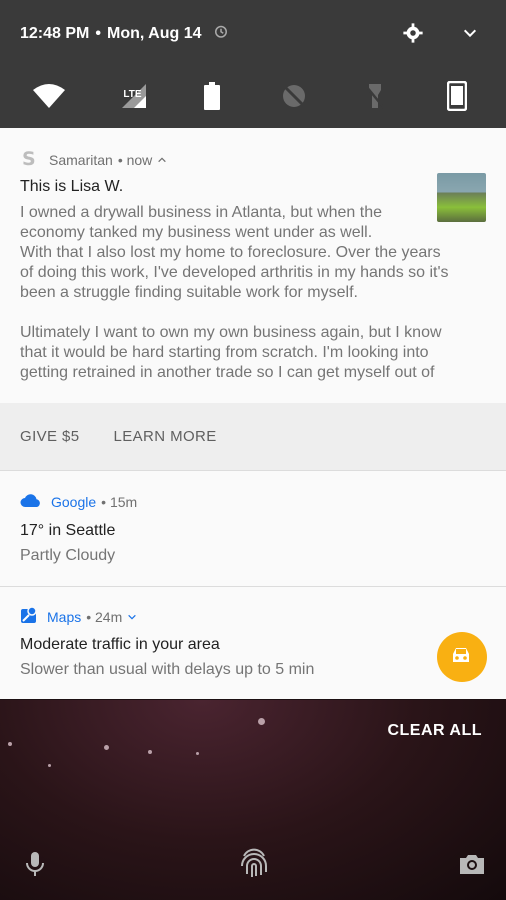 The height and width of the screenshot is (900, 506). What do you see at coordinates (64, 616) in the screenshot?
I see `app-name: Maps` at bounding box center [64, 616].